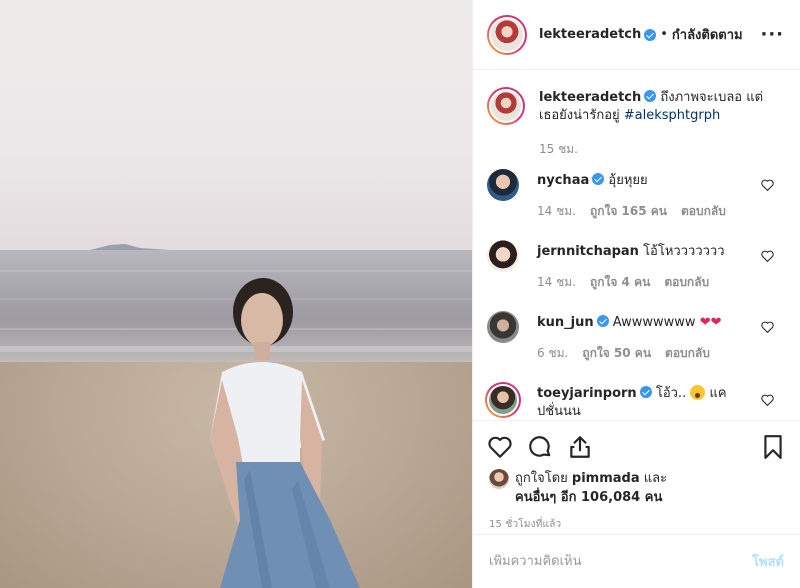 Image resolution: width=800 pixels, height=588 pixels. Describe the element at coordinates (671, 393) in the screenshot. I see `comment-text: โอ้ว..` at that location.